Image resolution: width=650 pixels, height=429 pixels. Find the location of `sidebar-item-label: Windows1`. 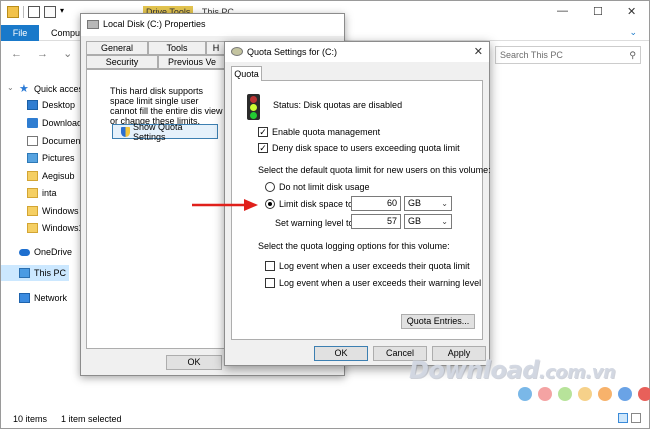

sidebar-item-label: Windows1 is located at coordinates (63, 228).